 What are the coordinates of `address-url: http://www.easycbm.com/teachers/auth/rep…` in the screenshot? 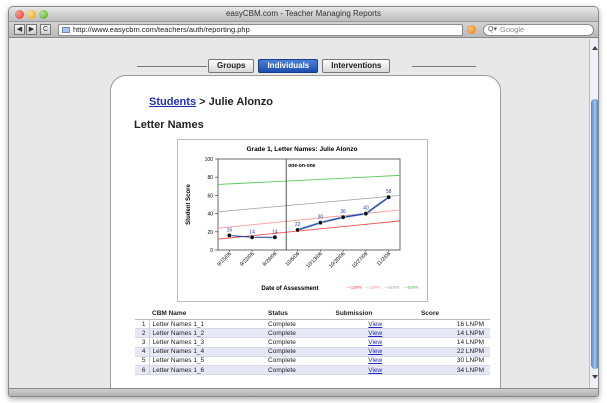 It's located at (161, 29).